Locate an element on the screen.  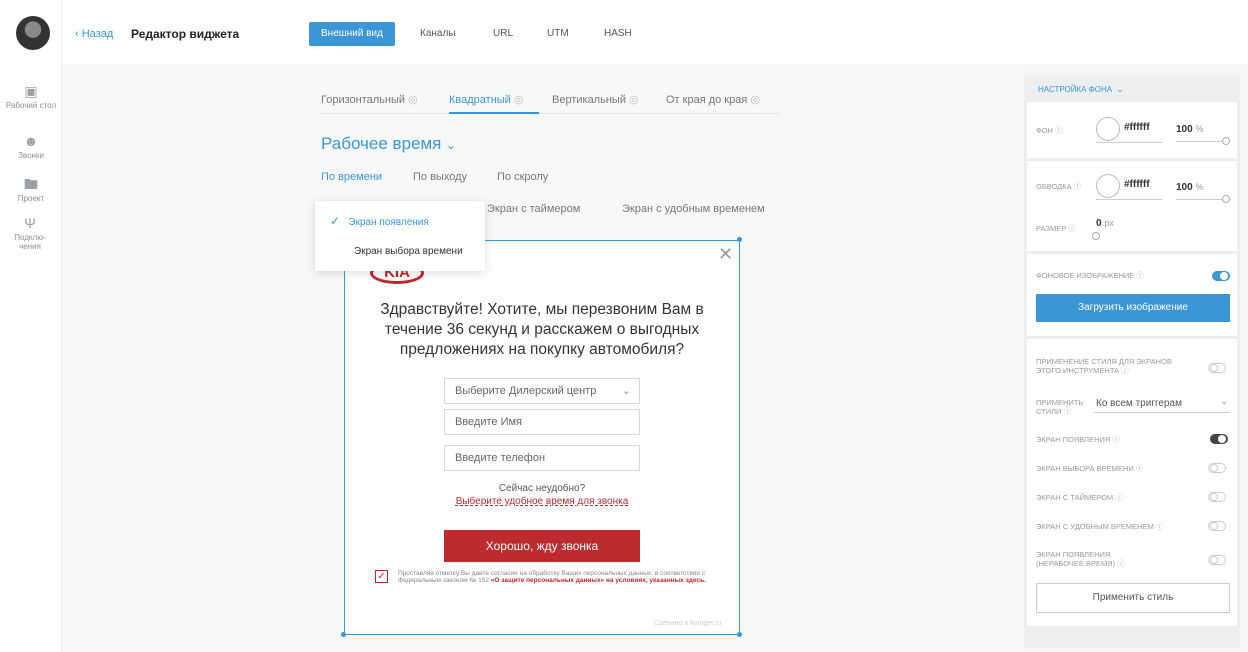
settings-section-toggle: НАСТРОЙКА ФОНА ⌄ is located at coordinates (1080, 89).